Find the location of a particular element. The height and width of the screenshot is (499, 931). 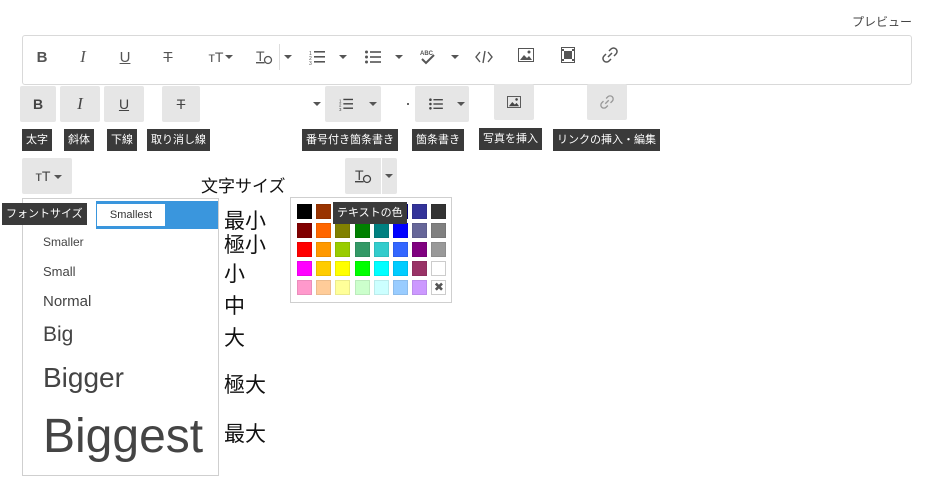

video-button is located at coordinates (568, 55).